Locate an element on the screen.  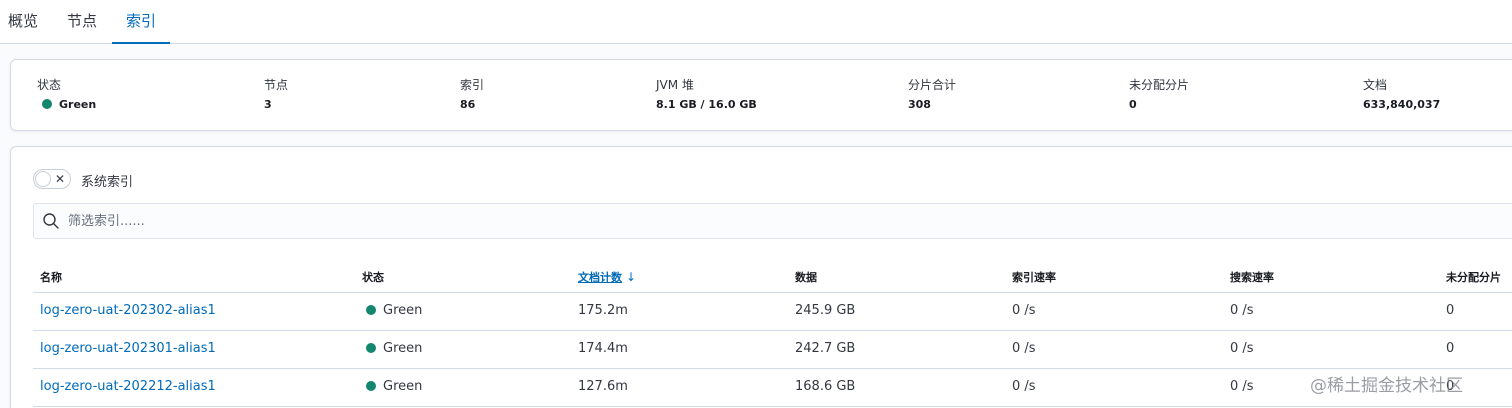
column-header-unassigned-shards: 未分配分片 is located at coordinates (1473, 277).